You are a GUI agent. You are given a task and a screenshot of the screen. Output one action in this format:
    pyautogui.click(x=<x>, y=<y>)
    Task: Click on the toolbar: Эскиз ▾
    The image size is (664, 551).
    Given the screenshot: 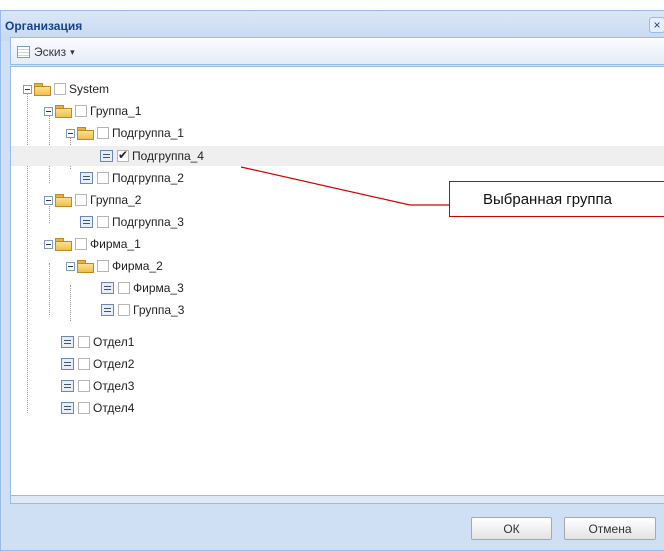 What is the action you would take?
    pyautogui.click(x=337, y=51)
    